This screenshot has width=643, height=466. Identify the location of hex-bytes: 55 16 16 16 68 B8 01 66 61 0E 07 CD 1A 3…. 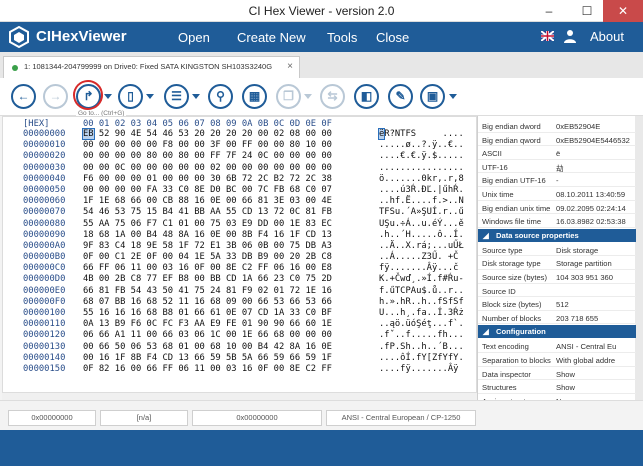
(207, 313).